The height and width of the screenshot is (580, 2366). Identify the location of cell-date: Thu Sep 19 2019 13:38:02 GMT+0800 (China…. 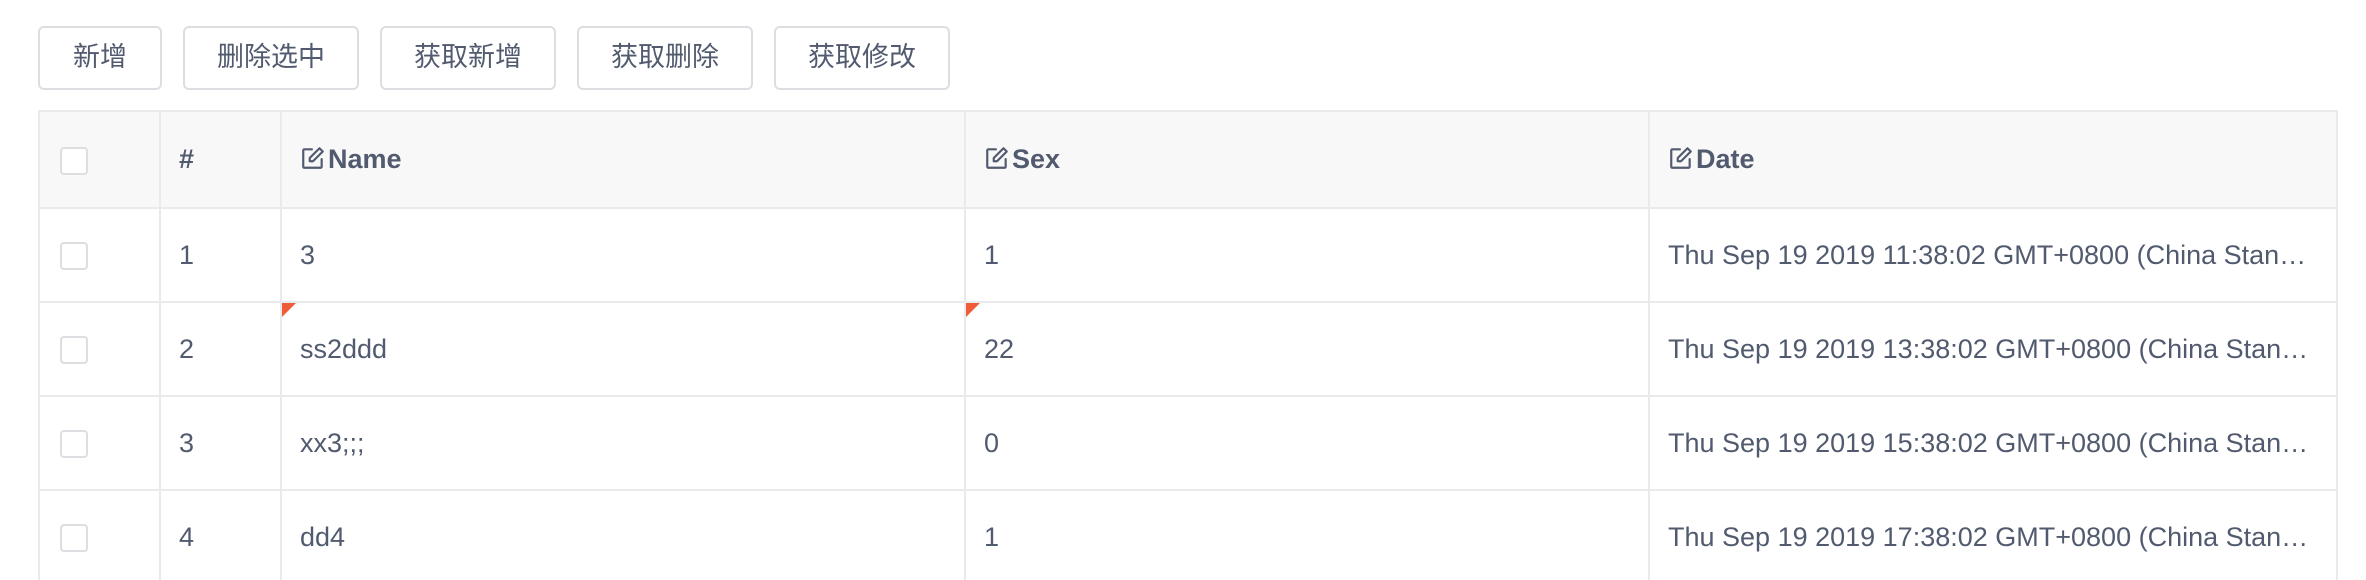
(1992, 349).